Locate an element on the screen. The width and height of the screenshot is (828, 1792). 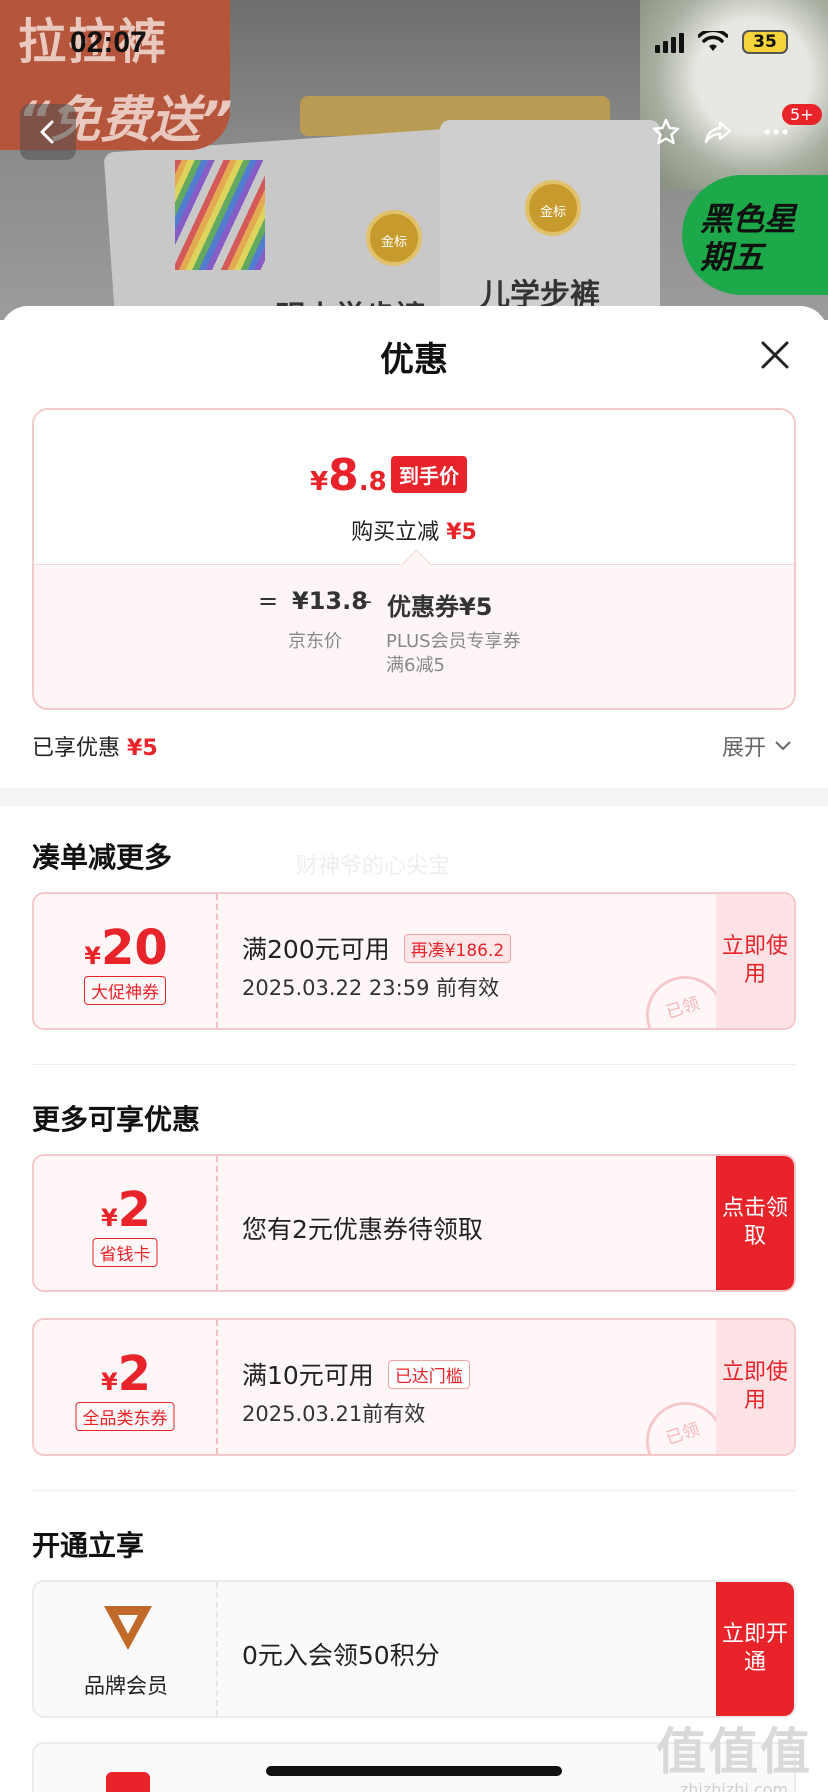
status-icons: 35 is located at coordinates (721, 42).